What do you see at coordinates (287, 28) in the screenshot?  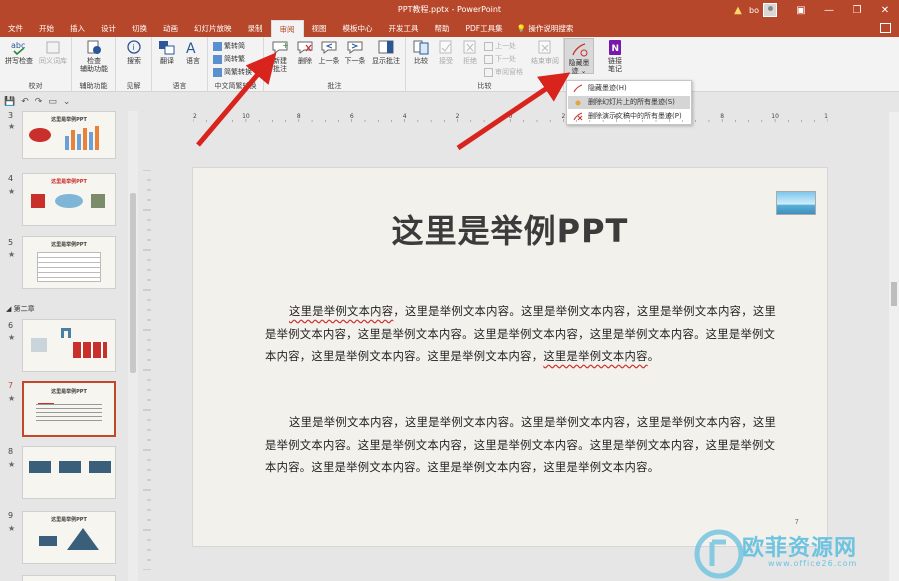 I see `tab-review: 审阅` at bounding box center [287, 28].